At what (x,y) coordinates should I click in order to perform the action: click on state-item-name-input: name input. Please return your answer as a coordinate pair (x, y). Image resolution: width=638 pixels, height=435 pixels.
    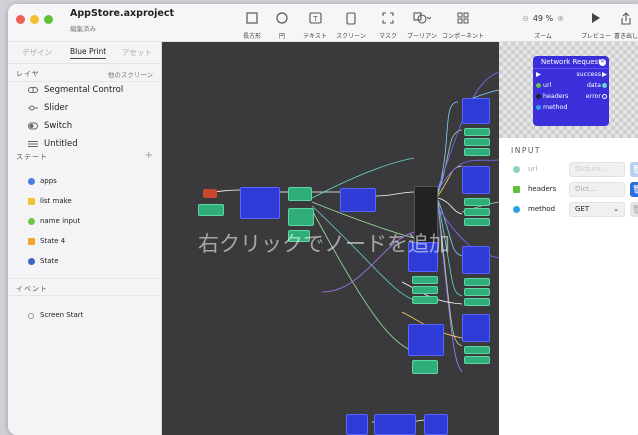
    Looking at the image, I should click on (84, 222).